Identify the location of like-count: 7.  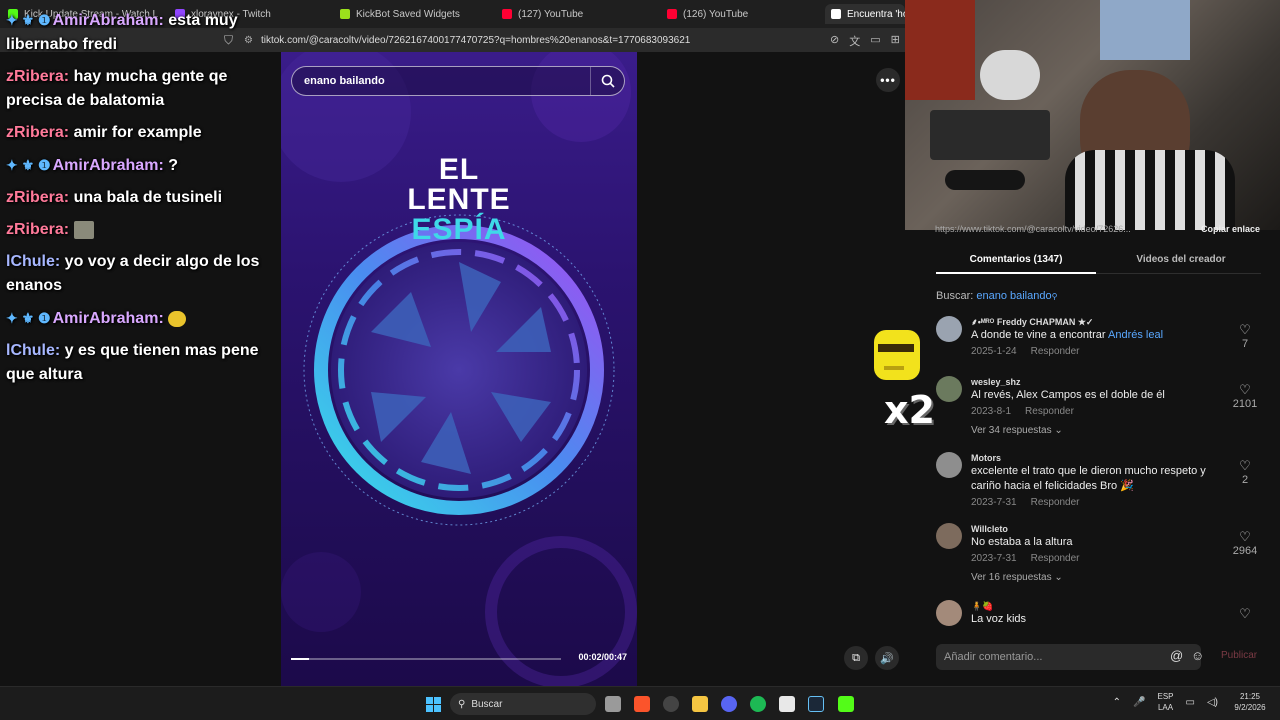
(1245, 344).